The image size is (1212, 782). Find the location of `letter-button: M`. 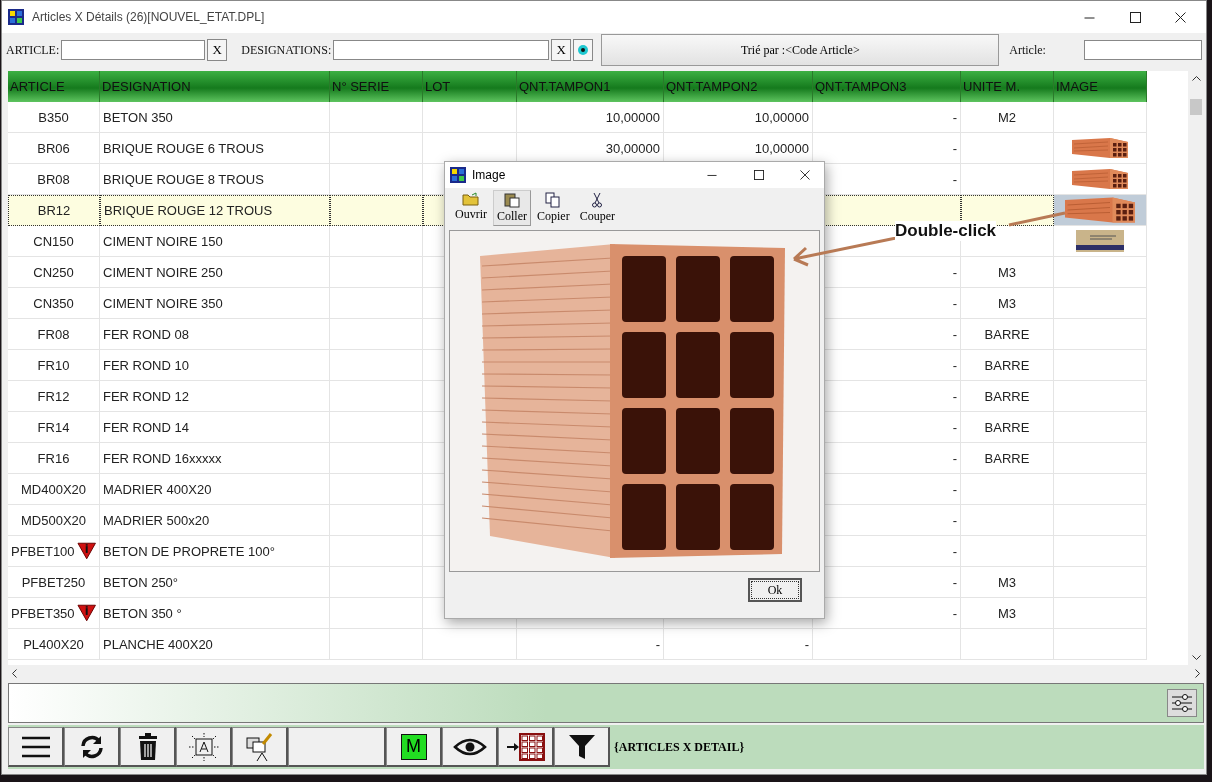

letter-button: M is located at coordinates (414, 747).